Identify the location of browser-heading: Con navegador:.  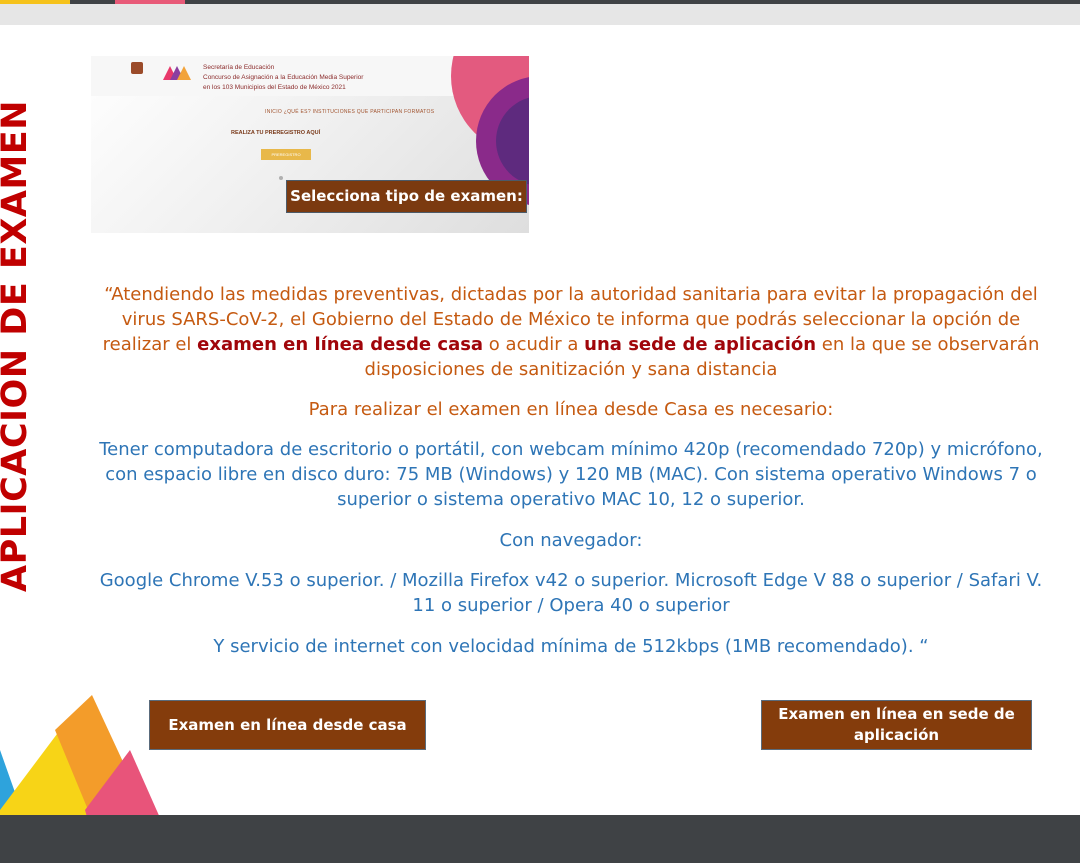
(571, 540).